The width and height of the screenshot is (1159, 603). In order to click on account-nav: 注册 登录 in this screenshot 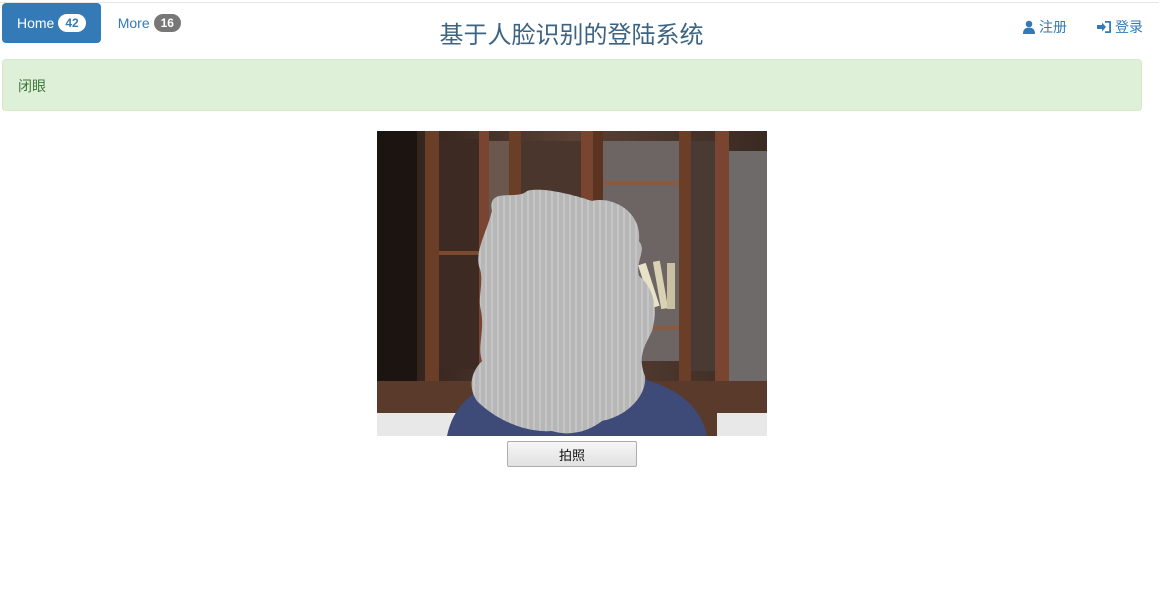, I will do `click(1067, 27)`.